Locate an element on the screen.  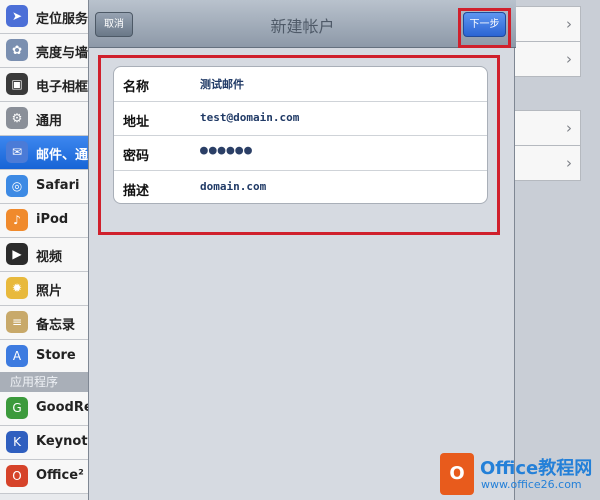
modal-title: 新建帐户 is located at coordinates (302, 26).